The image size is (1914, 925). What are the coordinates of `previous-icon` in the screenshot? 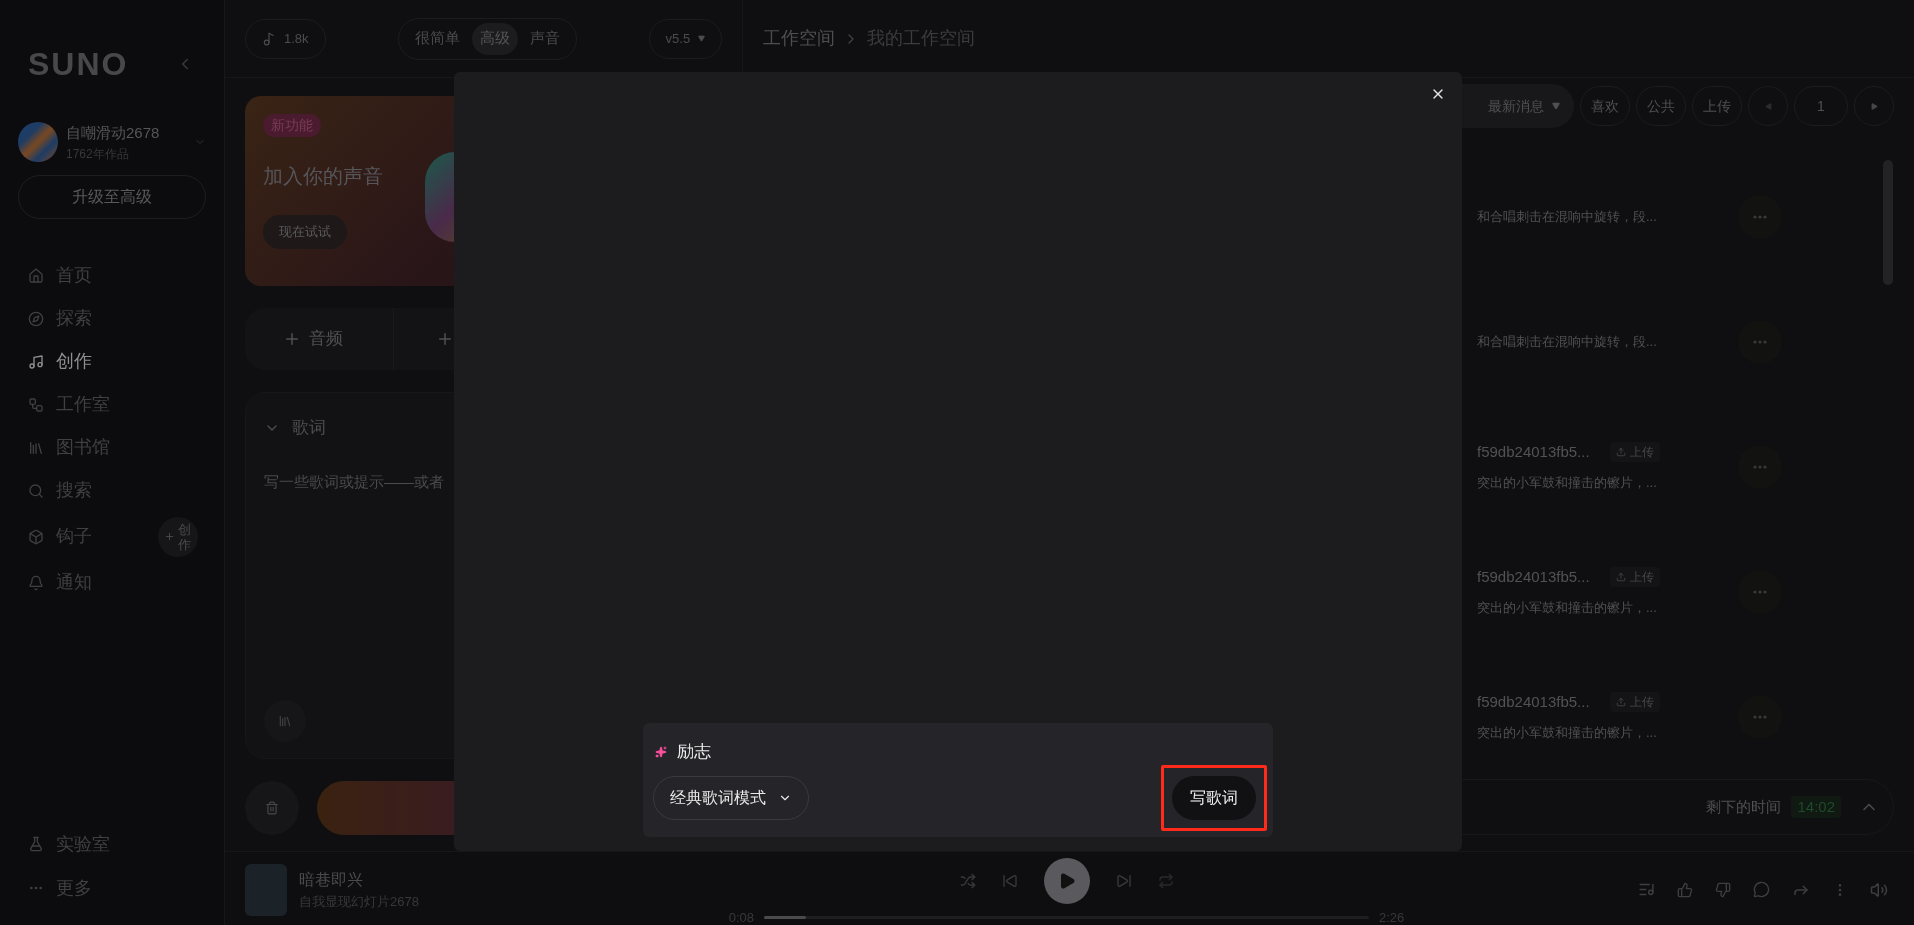 It's located at (1009, 881).